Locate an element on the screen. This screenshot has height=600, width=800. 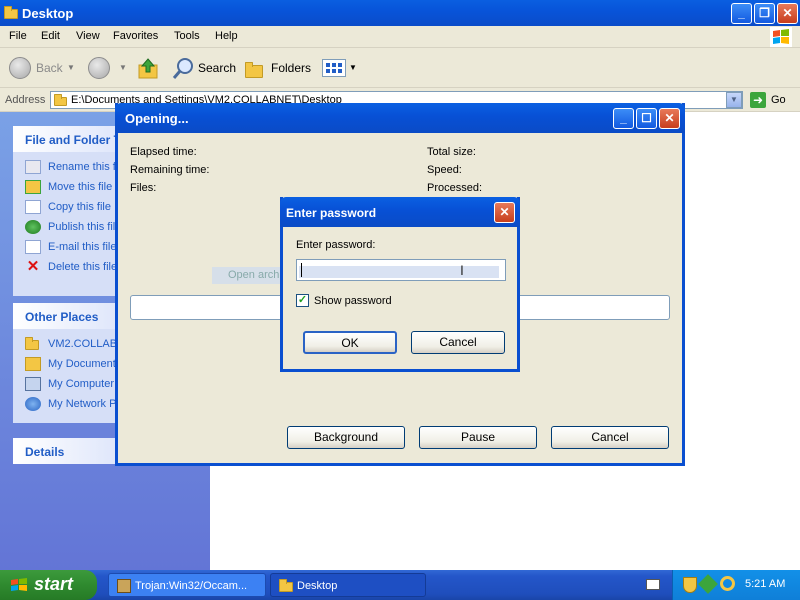
search-button: Search is located at coordinates (217, 68).